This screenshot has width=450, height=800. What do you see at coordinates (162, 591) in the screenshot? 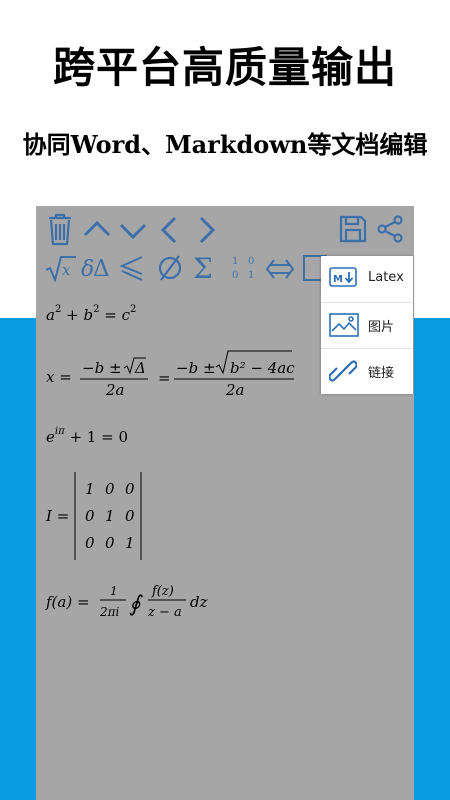
I see `svg-text: f(z)` at bounding box center [162, 591].